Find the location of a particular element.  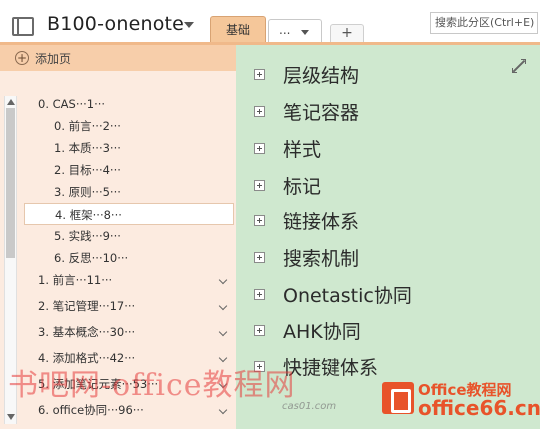

page-item: 0. 前言···2··· is located at coordinates (129, 126).